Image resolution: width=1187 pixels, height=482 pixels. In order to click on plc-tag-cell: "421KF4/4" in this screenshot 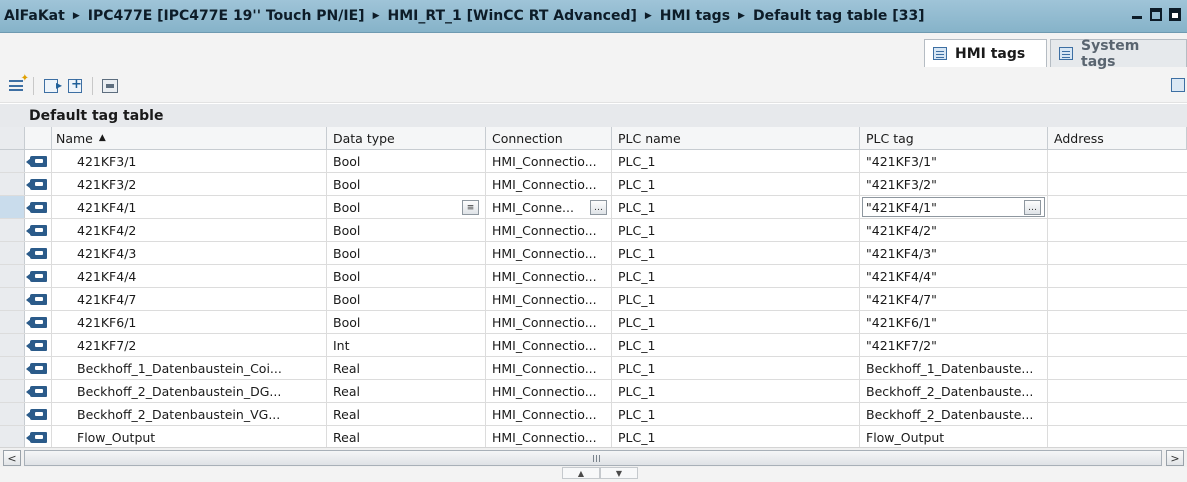, I will do `click(954, 276)`.